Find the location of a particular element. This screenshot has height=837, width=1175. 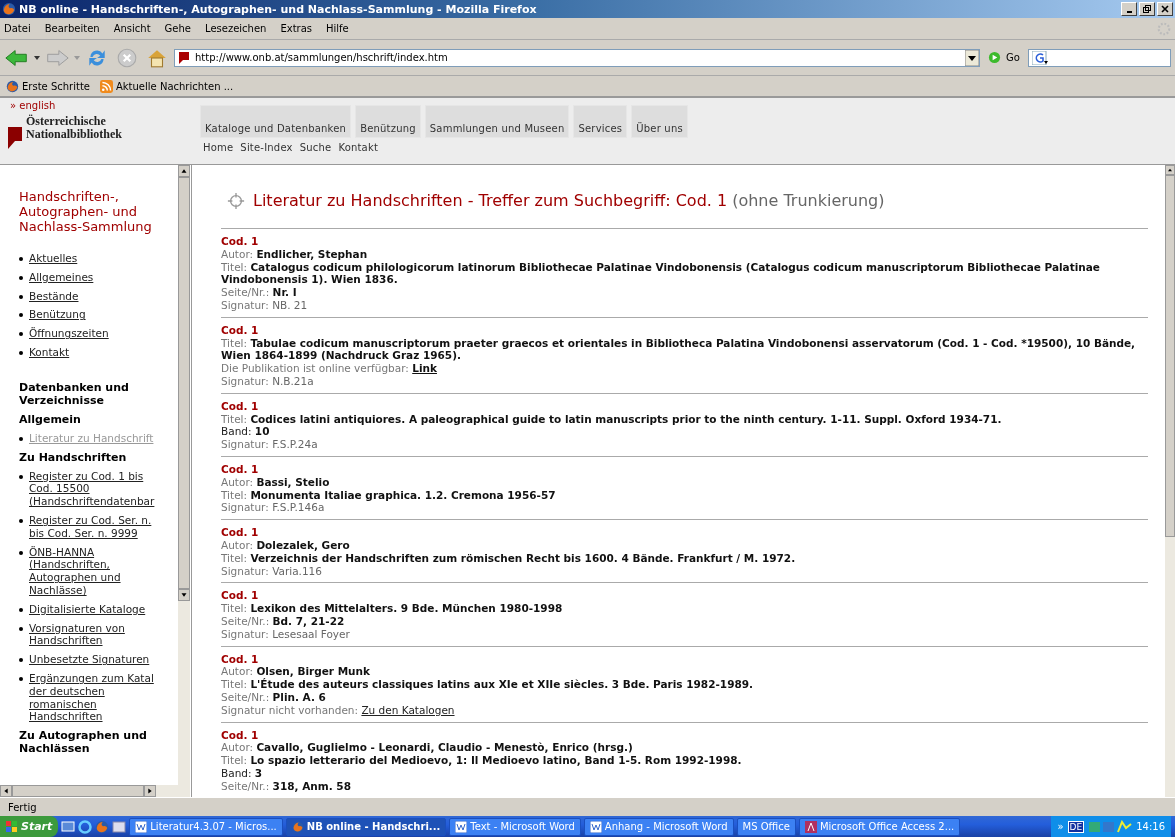

nav-tab: Benützung is located at coordinates (388, 121).